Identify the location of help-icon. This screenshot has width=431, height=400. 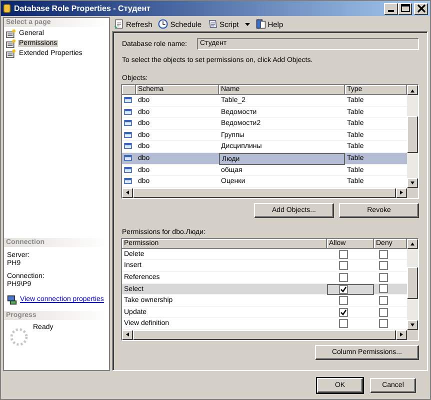
(261, 24).